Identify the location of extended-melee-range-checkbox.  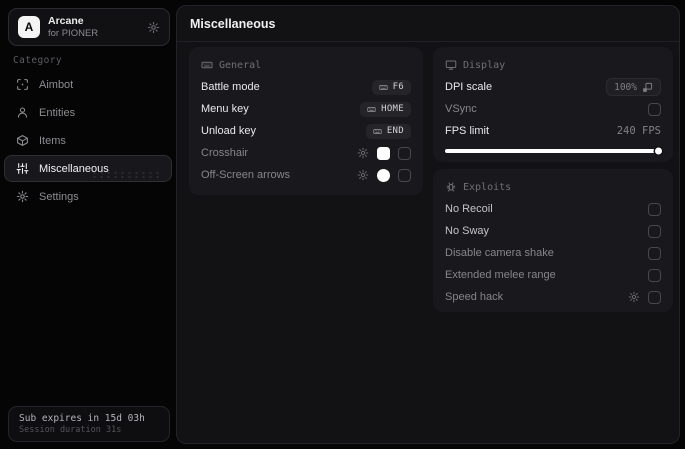
(654, 275).